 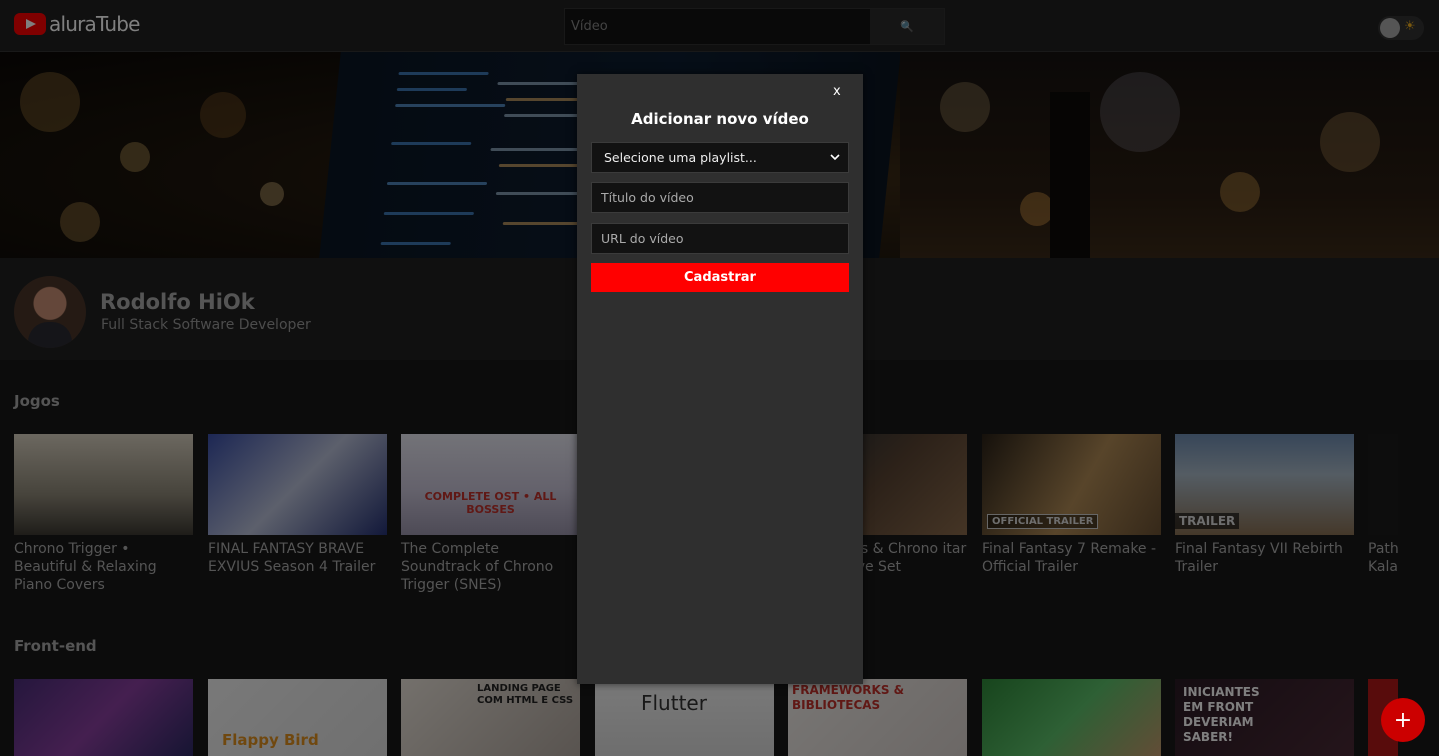 What do you see at coordinates (720, 119) in the screenshot?
I see `modal-title: Adicionar novo vídeo` at bounding box center [720, 119].